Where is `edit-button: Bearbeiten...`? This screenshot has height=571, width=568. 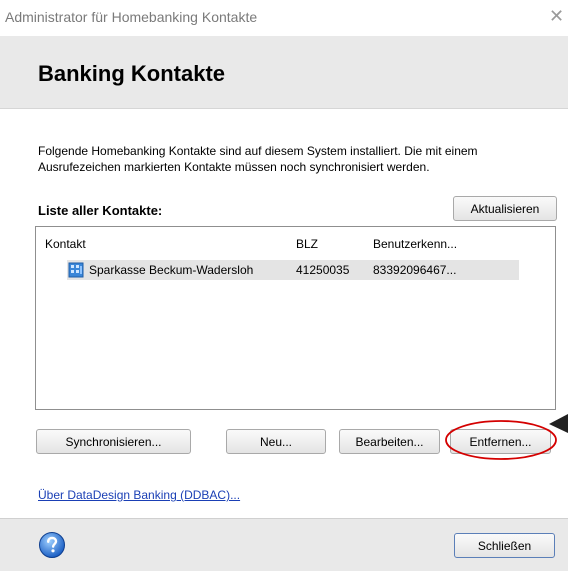
edit-button: Bearbeiten... is located at coordinates (389, 441).